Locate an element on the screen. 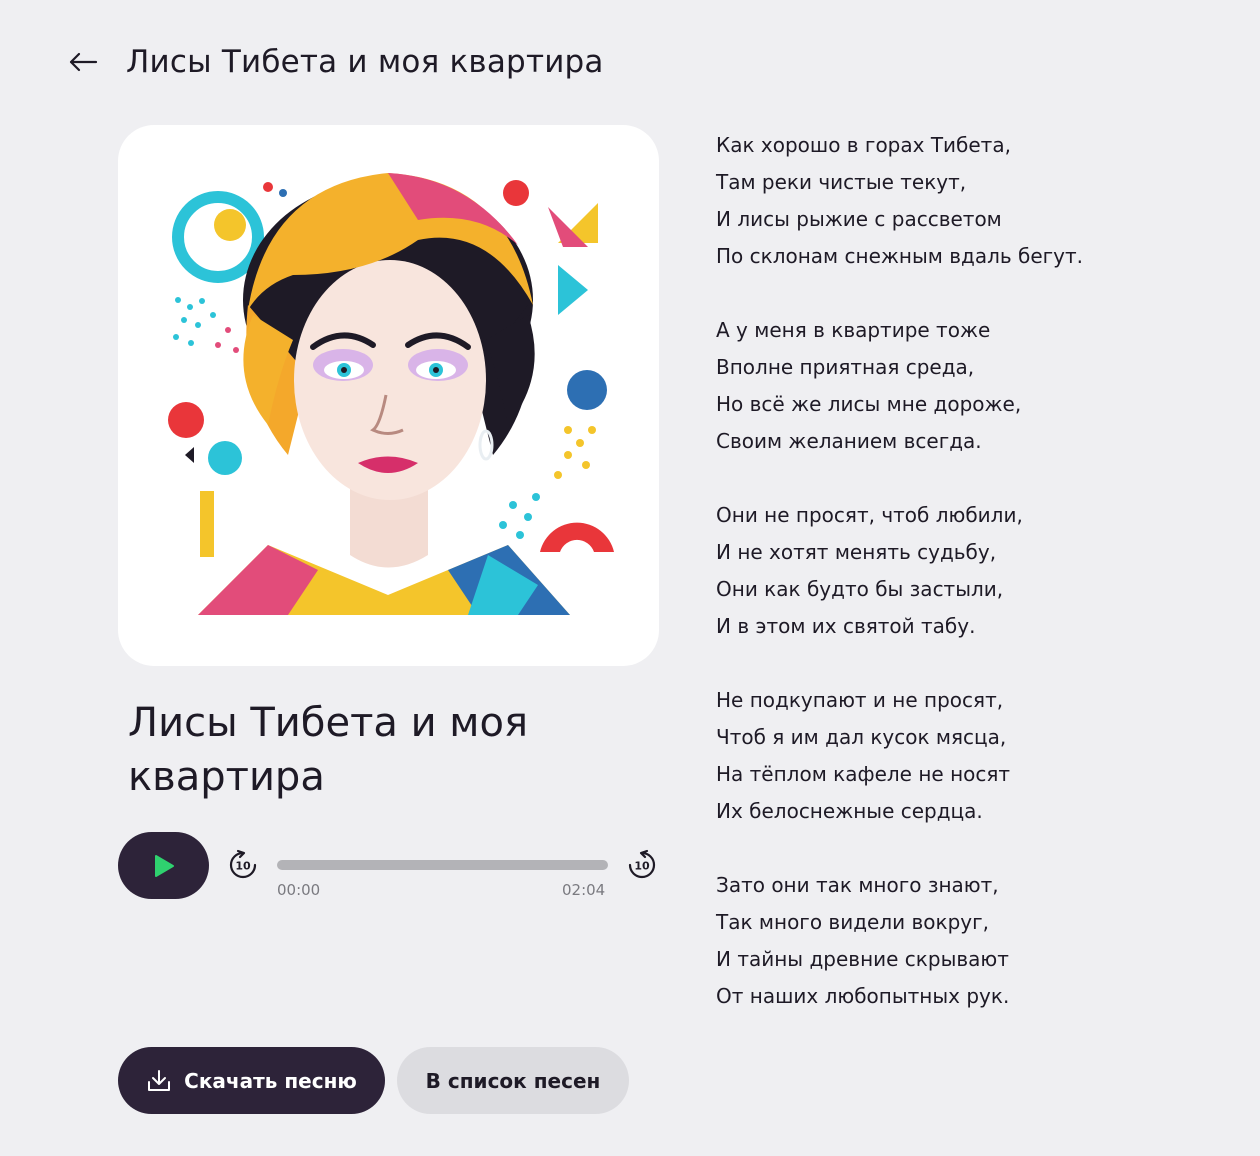  lyrics-line: Но всё же лисы мне дороже, is located at coordinates (869, 404).